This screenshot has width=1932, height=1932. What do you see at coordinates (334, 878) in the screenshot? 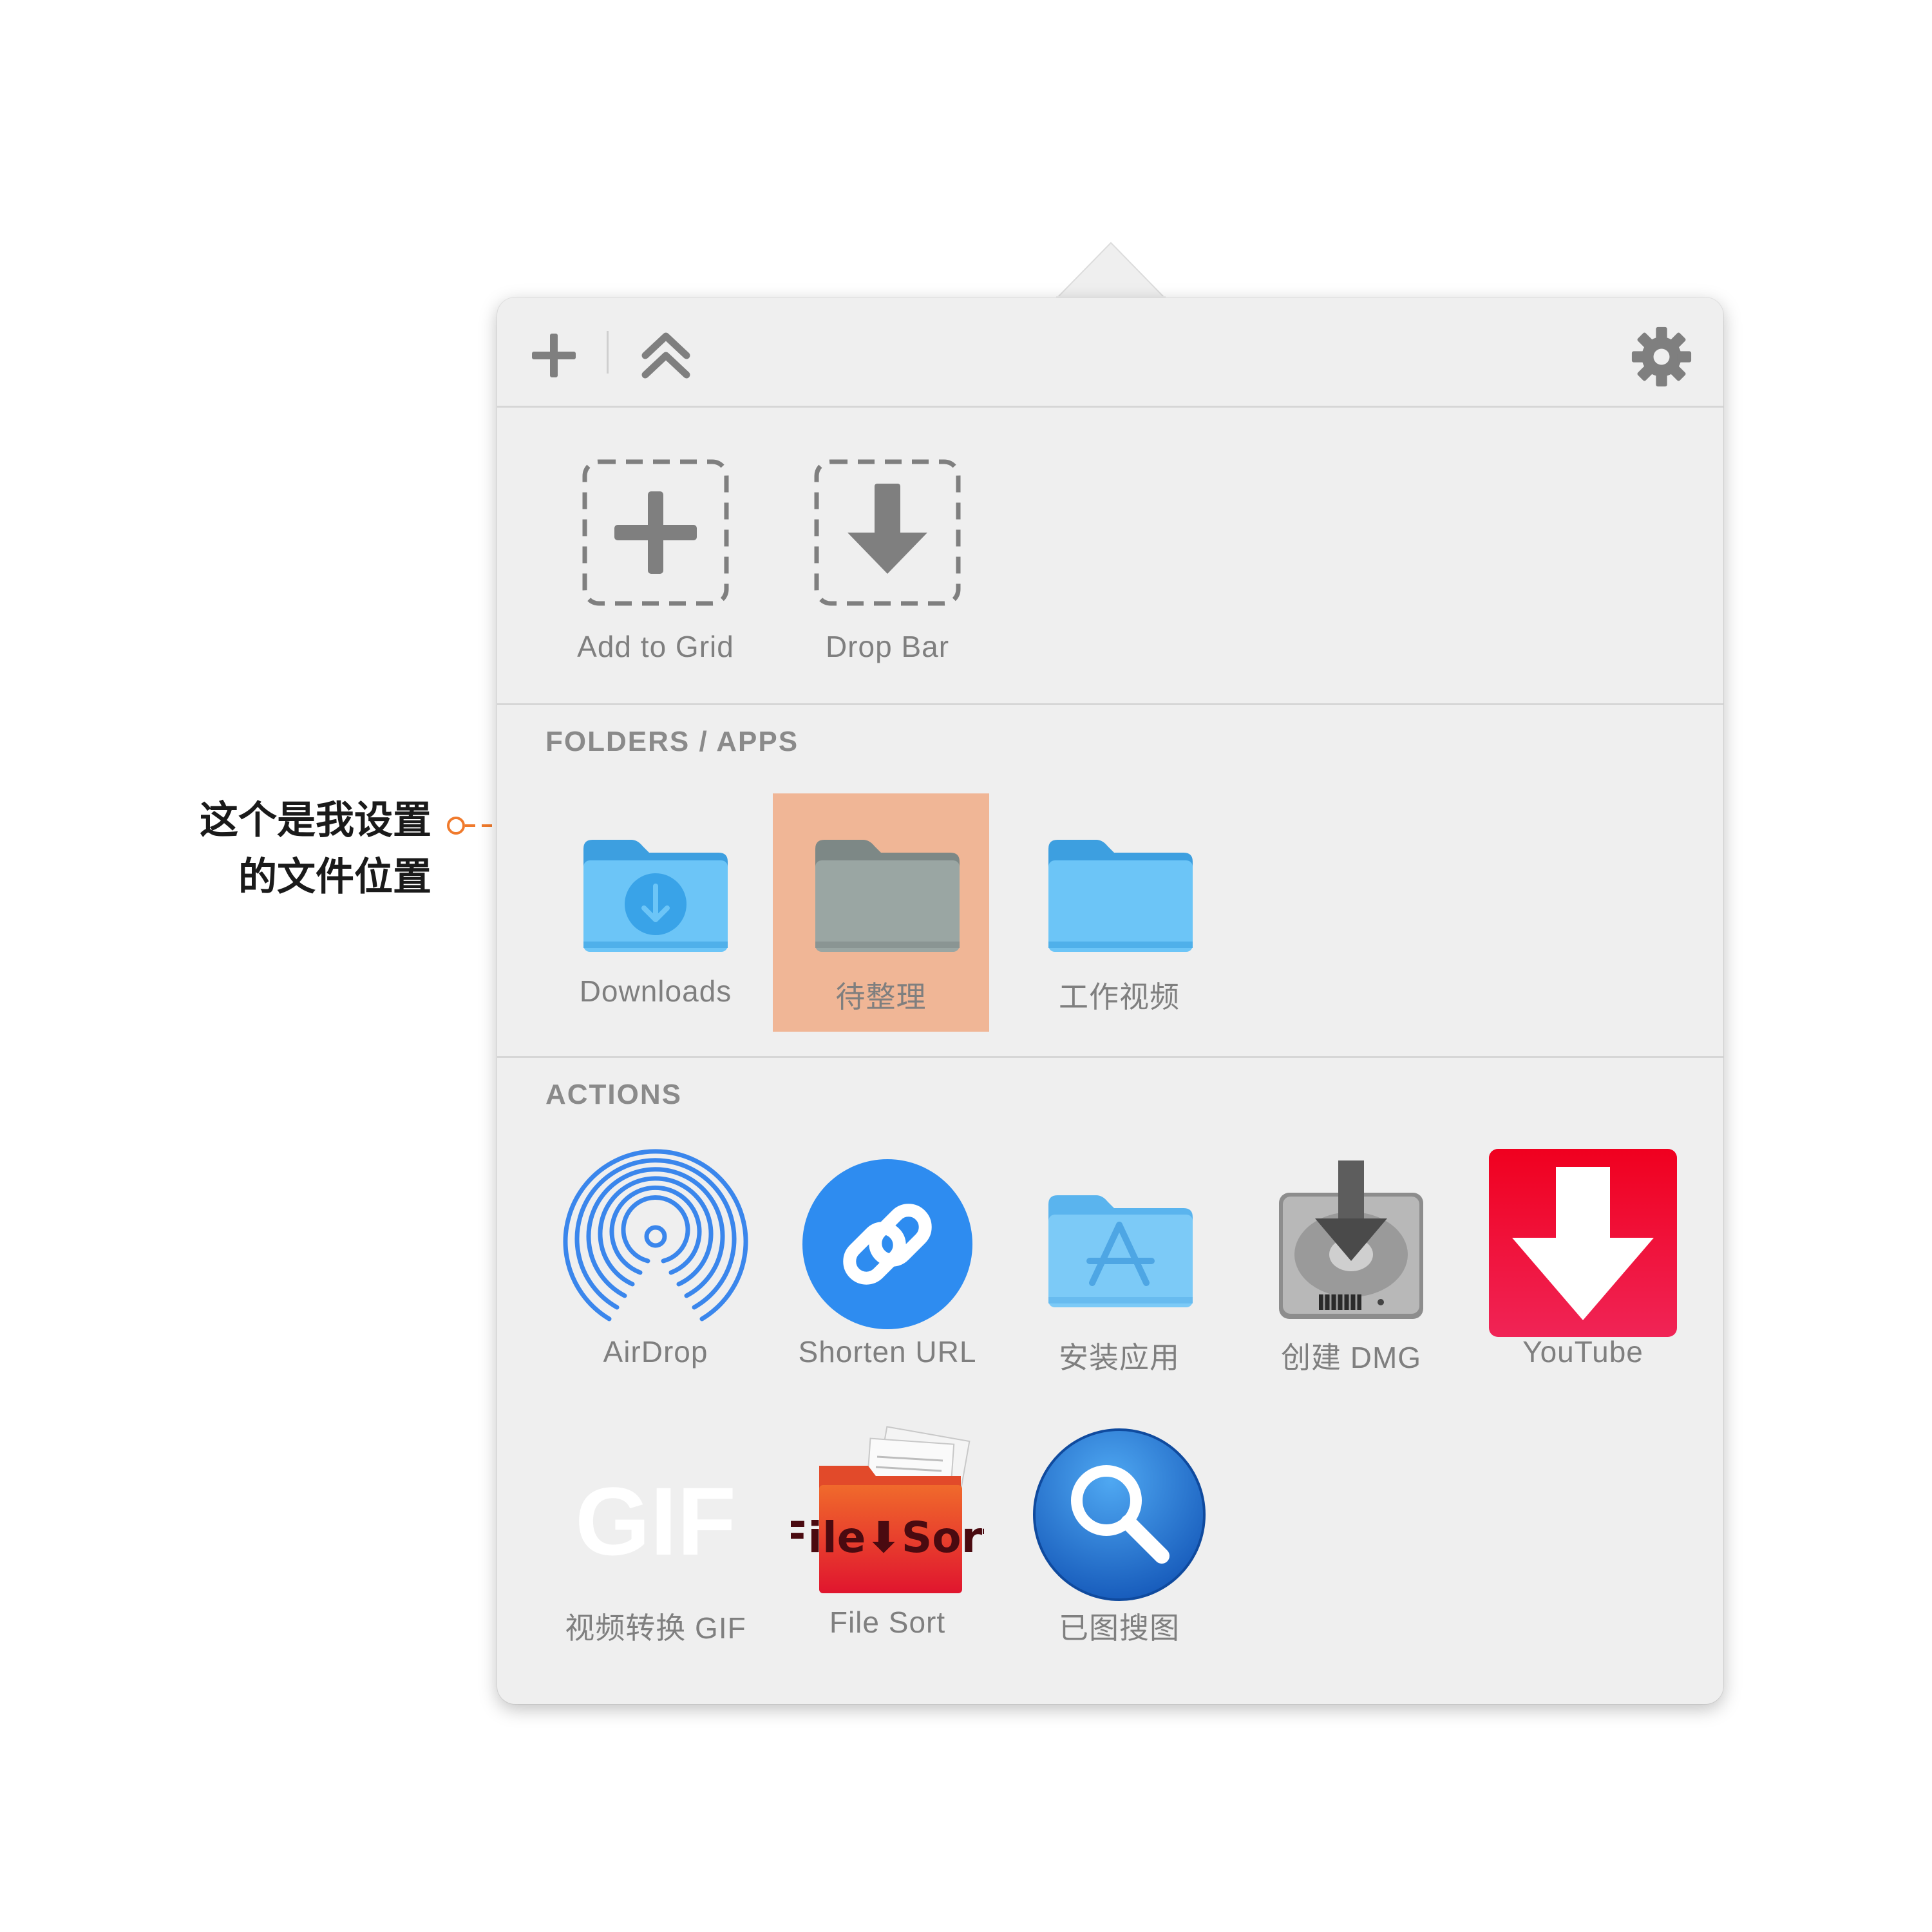
I see `annotation-line-2: 的文件位置` at bounding box center [334, 878].